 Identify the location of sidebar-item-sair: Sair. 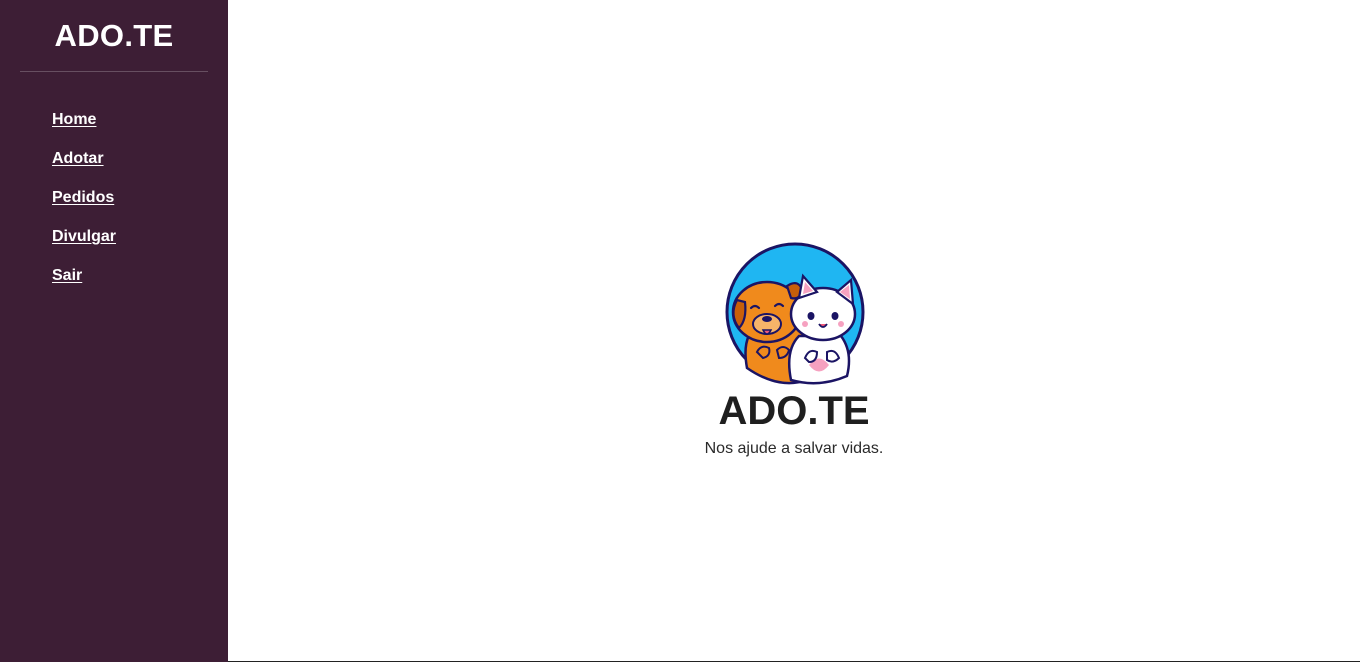
(140, 285).